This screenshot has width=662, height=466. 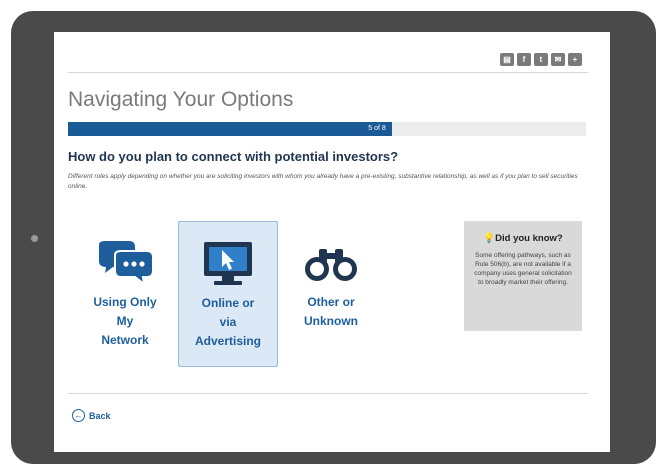 I want to click on option-label: Using Only My Network, so click(x=125, y=321).